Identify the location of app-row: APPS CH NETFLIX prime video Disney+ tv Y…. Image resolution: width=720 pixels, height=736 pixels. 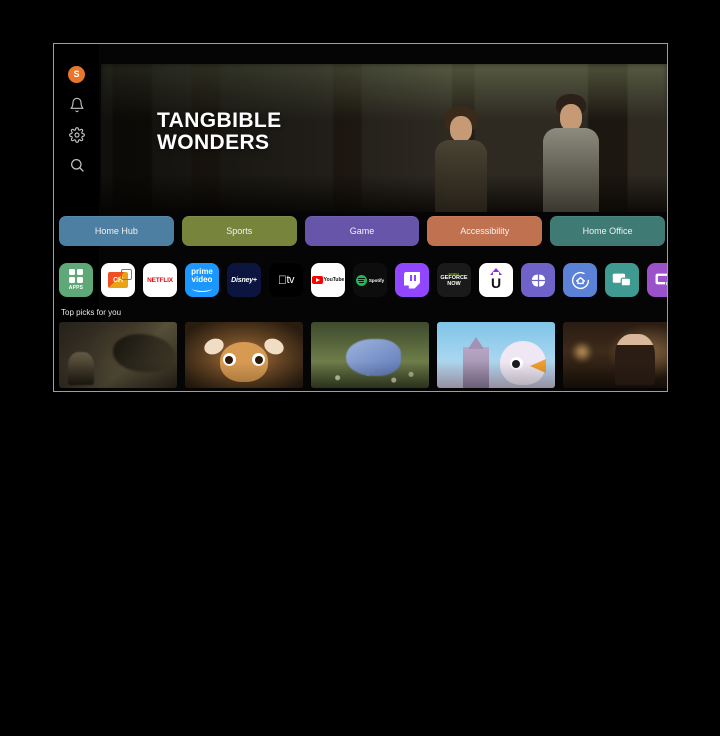
(363, 280).